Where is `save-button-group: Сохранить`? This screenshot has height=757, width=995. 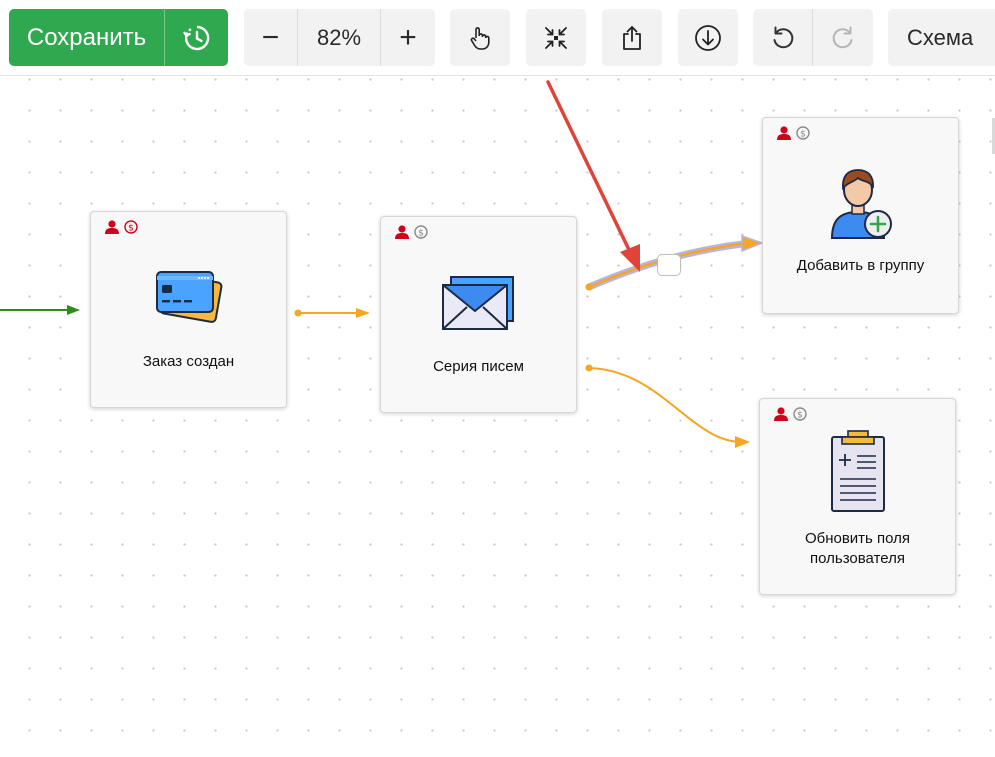
save-button-group: Сохранить is located at coordinates (118, 37).